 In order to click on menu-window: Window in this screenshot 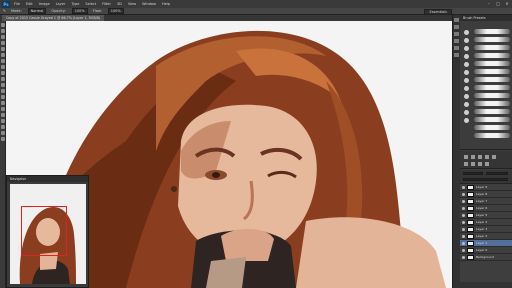, I will do `click(149, 4)`.